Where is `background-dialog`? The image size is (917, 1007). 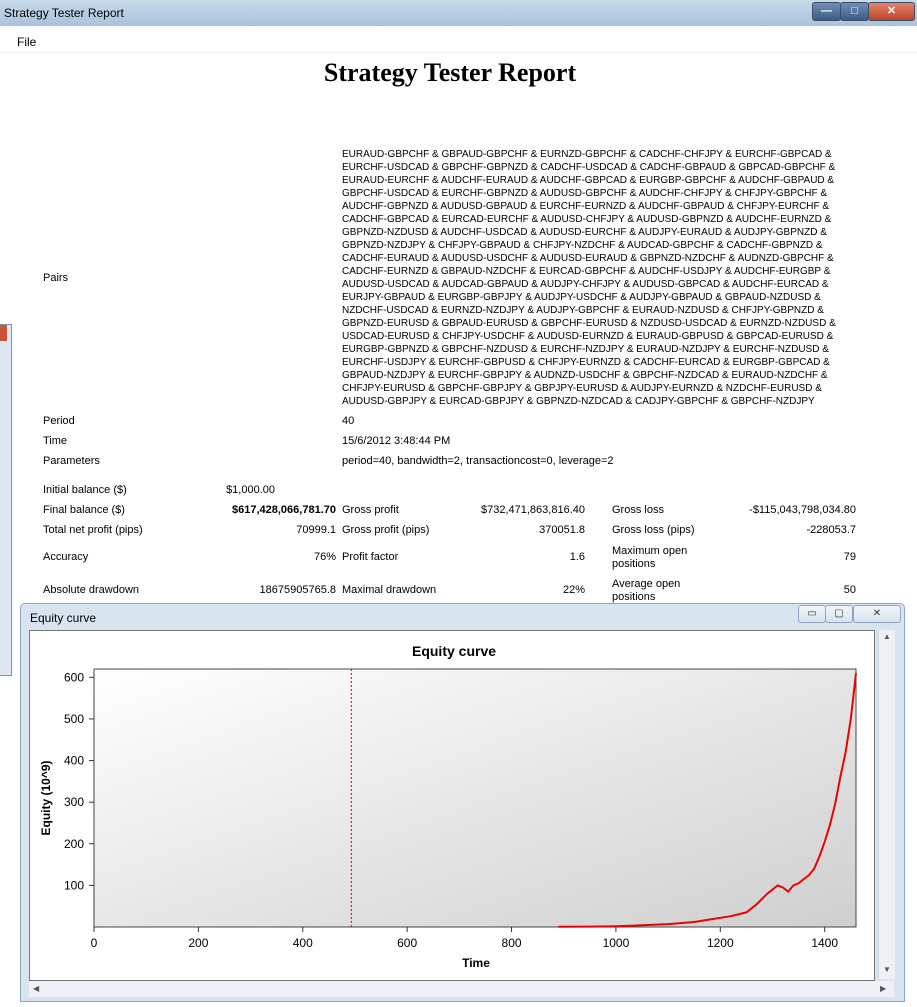 background-dialog is located at coordinates (6, 500).